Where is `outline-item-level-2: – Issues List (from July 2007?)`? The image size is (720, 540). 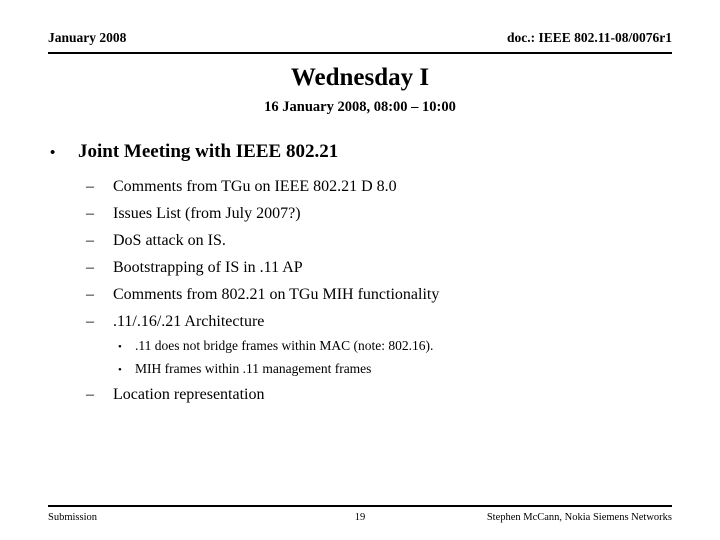 outline-item-level-2: – Issues List (from July 2007?) is located at coordinates (360, 213).